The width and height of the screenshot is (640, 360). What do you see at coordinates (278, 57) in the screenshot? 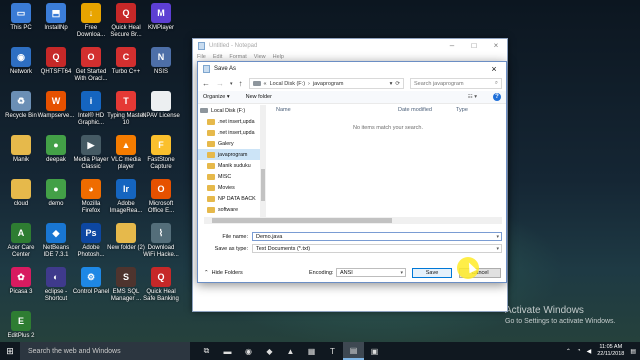
I see `menu-help: Help` at bounding box center [278, 57].